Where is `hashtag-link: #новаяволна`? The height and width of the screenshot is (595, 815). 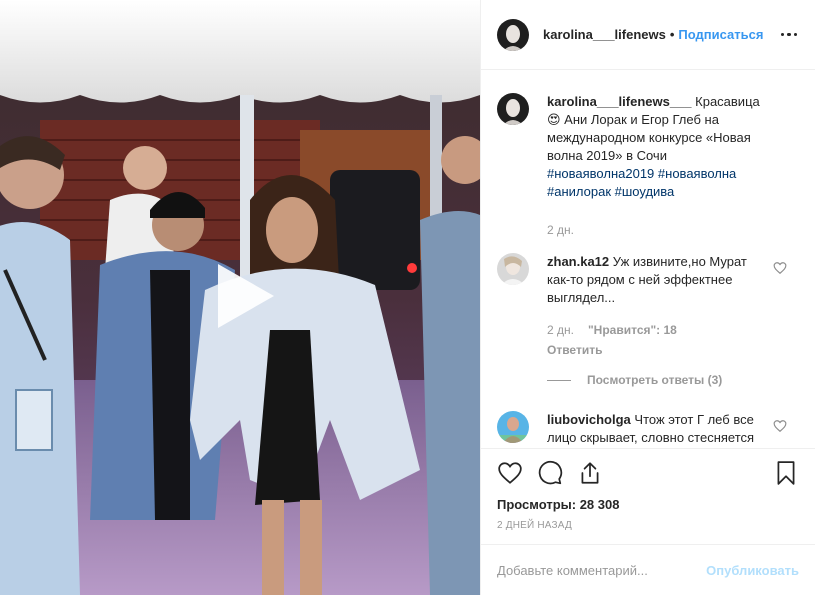
hashtag-link: #новаяволна is located at coordinates (697, 173).